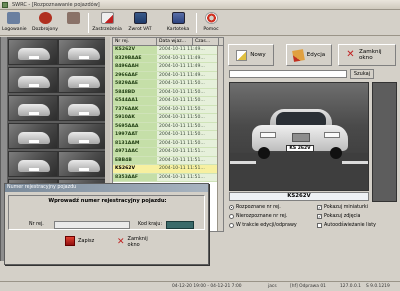  What do you see at coordinates (135, 41) in the screenshot?
I see `column-header-plate: Nr rej.` at bounding box center [135, 41].